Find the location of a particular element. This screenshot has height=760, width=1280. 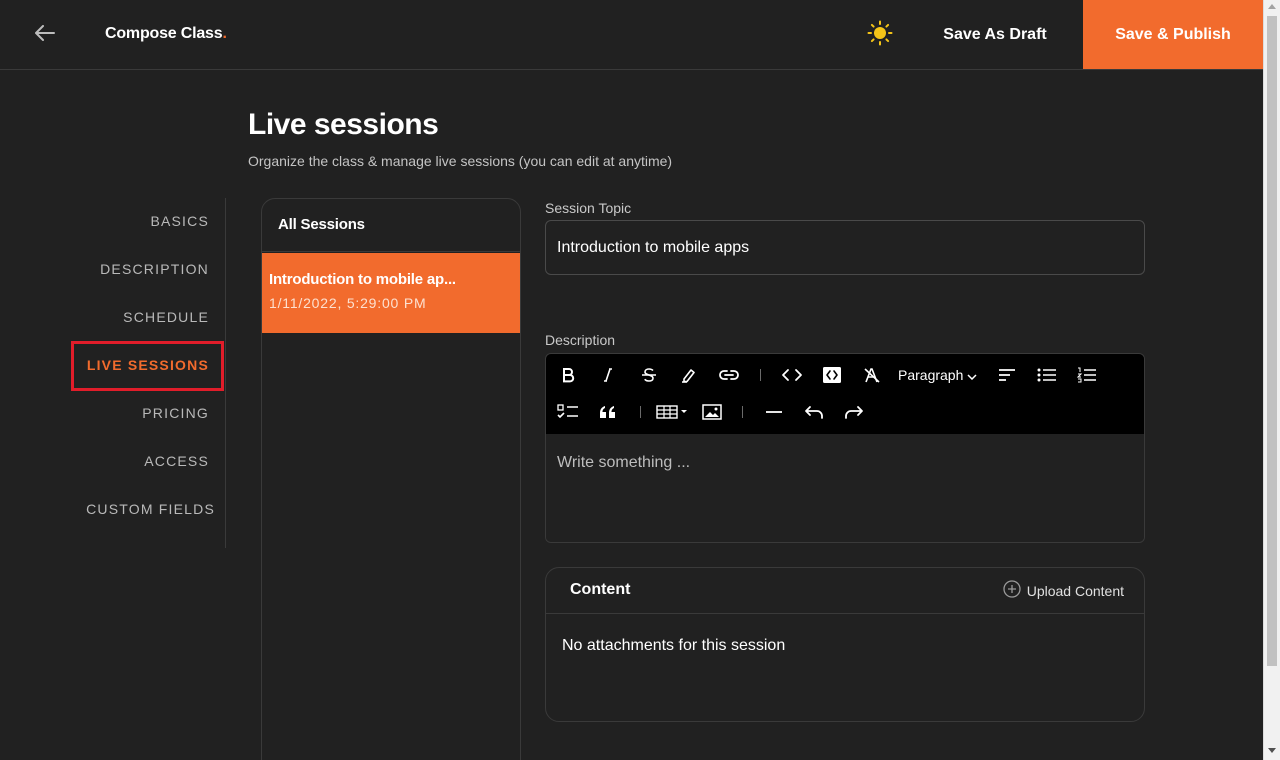

scroll-up-icon is located at coordinates (1272, 6).